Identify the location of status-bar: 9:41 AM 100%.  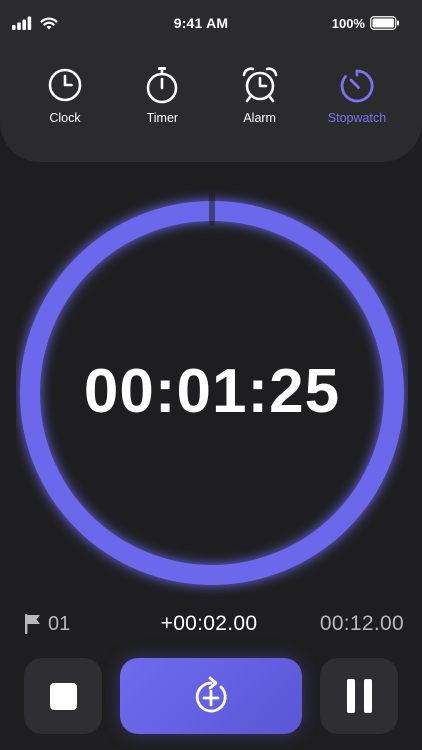
(211, 23).